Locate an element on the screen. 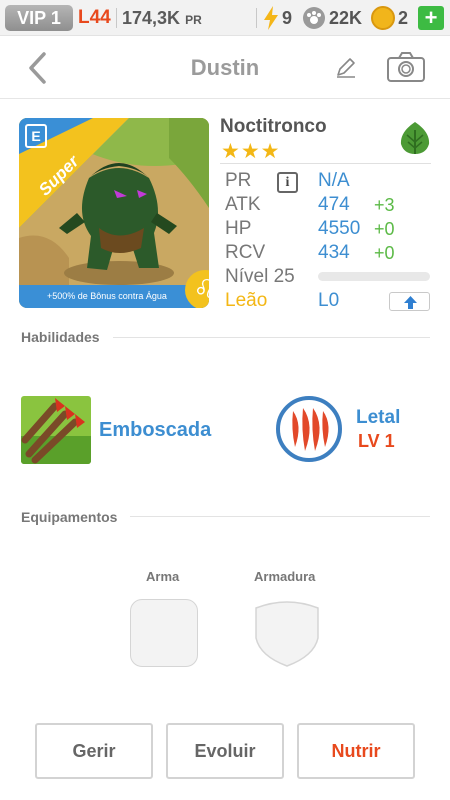  monster-artwork is located at coordinates (114, 213).